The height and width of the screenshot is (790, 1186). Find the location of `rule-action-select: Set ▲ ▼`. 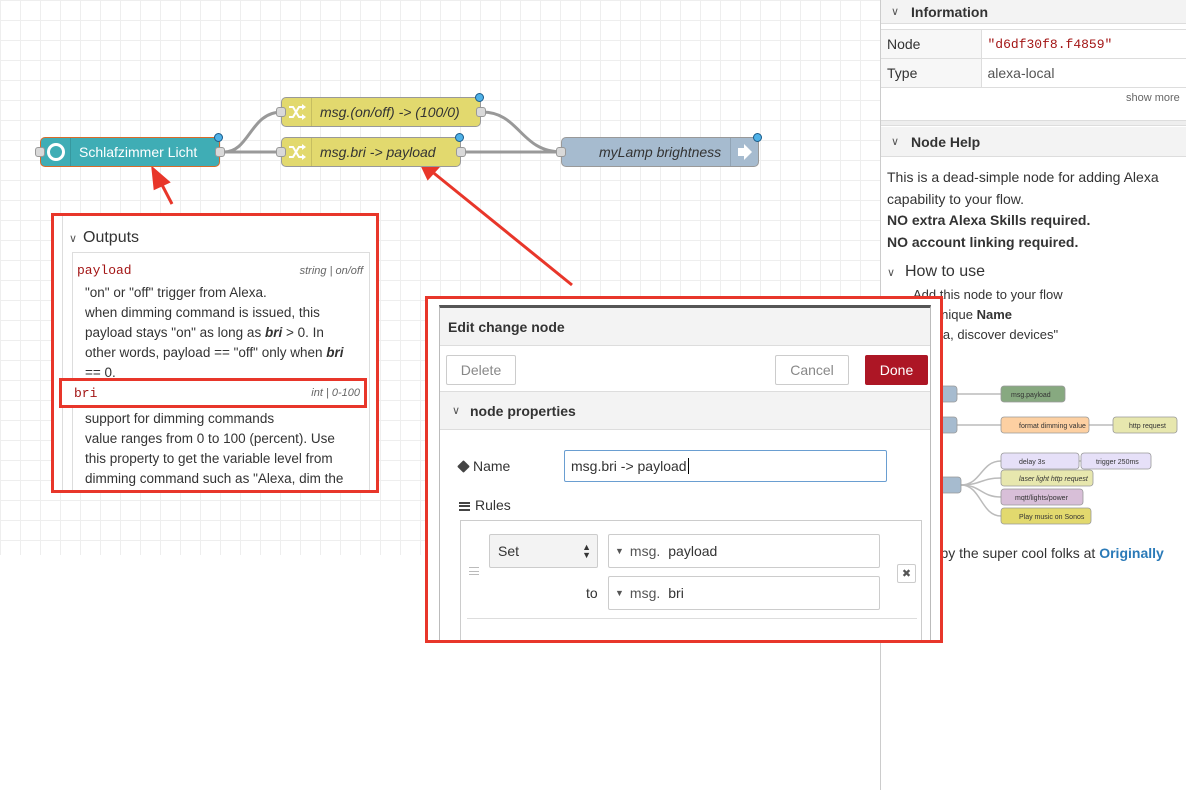

rule-action-select: Set ▲ ▼ is located at coordinates (543, 551).